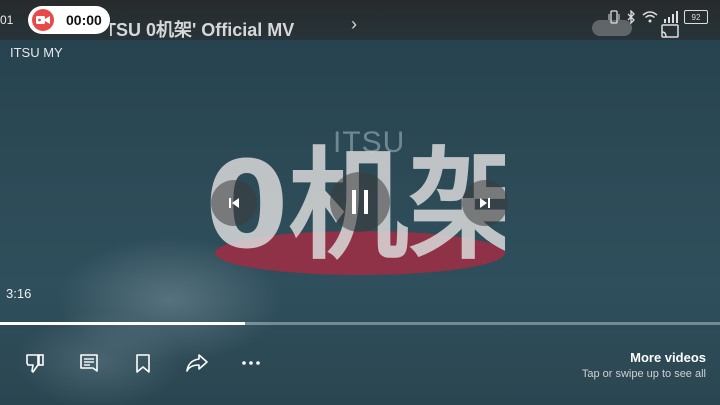  I want to click on status-time: 01, so click(7, 20).